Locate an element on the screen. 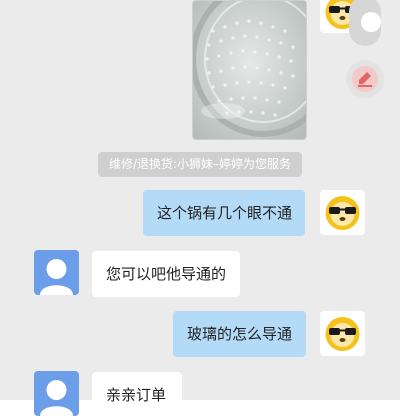 This screenshot has height=418, width=400. toggle-icon is located at coordinates (365, 23).